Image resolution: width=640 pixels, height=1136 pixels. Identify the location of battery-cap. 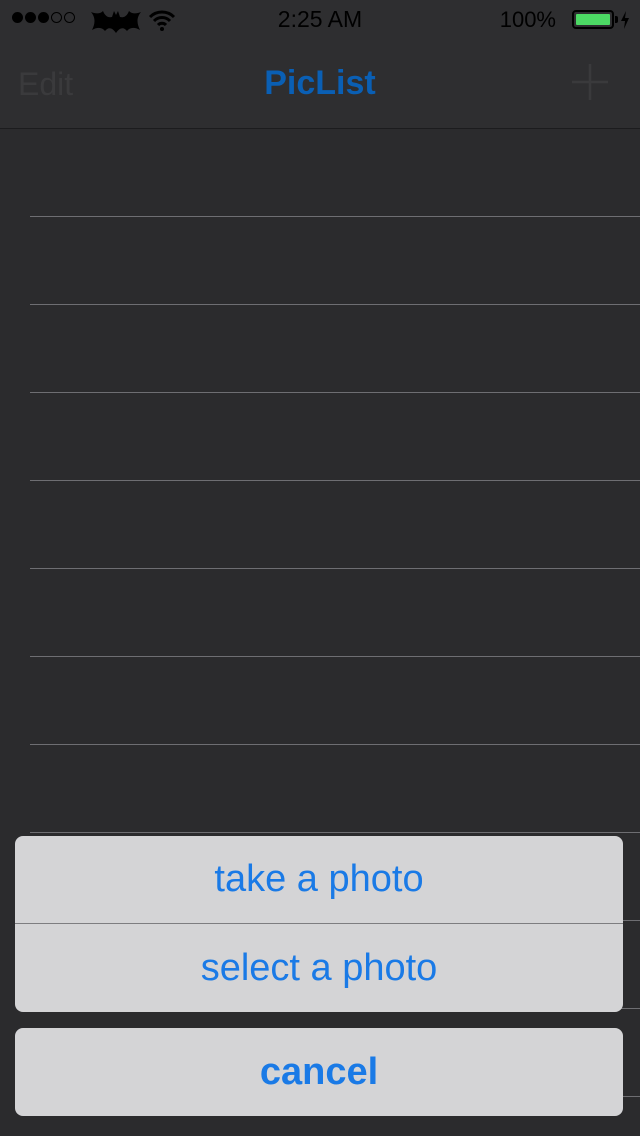
(616, 19).